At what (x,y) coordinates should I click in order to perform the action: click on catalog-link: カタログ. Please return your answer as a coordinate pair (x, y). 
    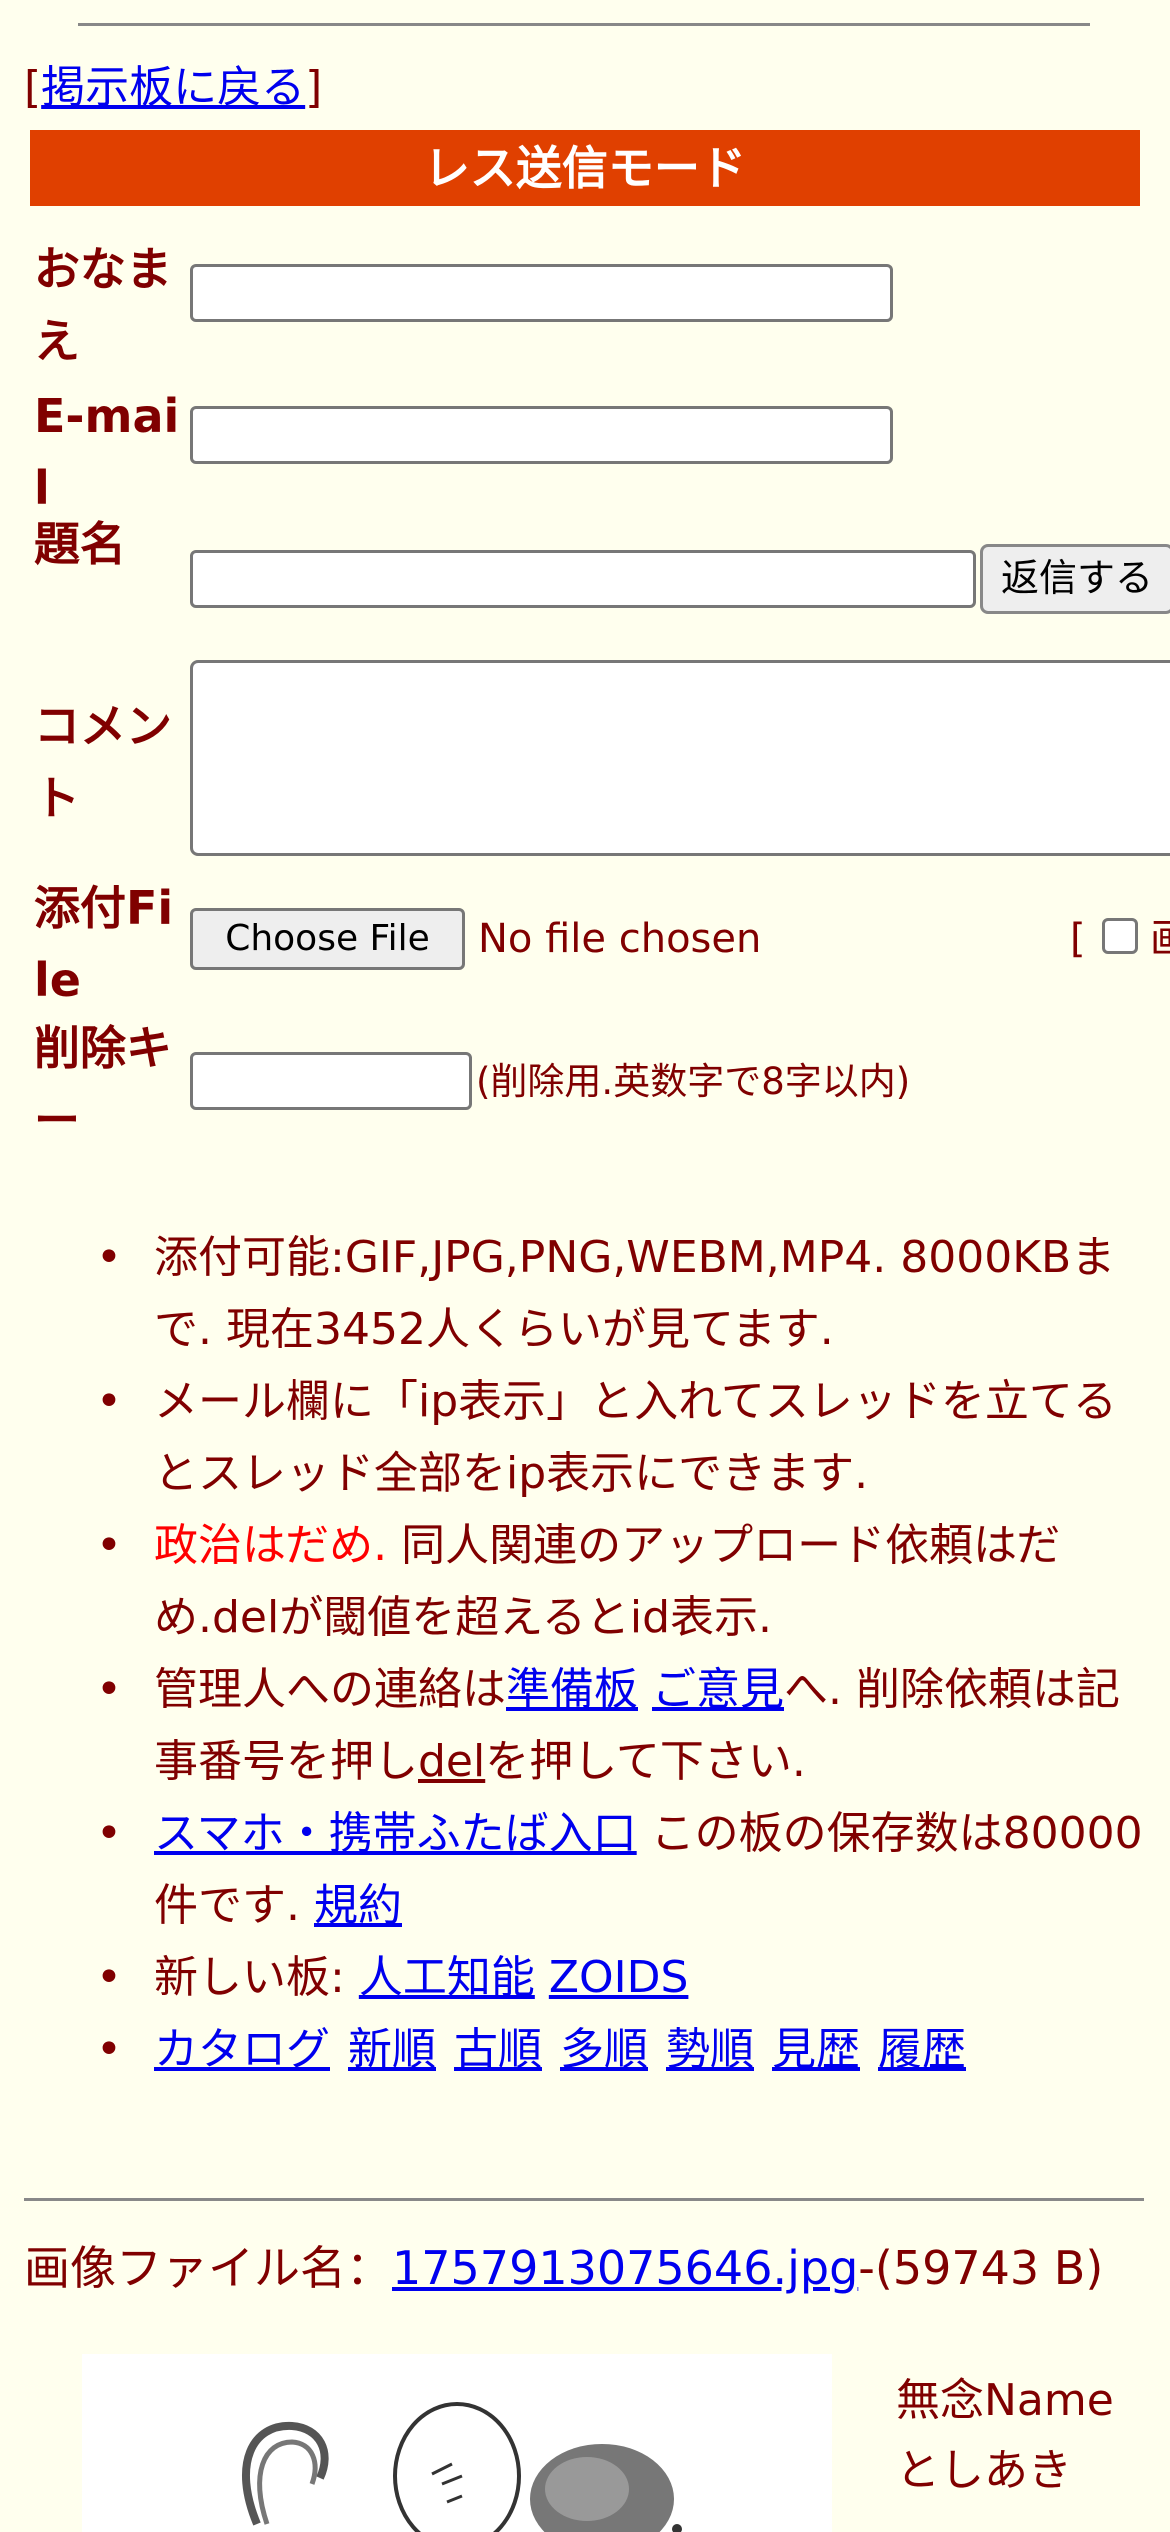
    Looking at the image, I should click on (242, 2049).